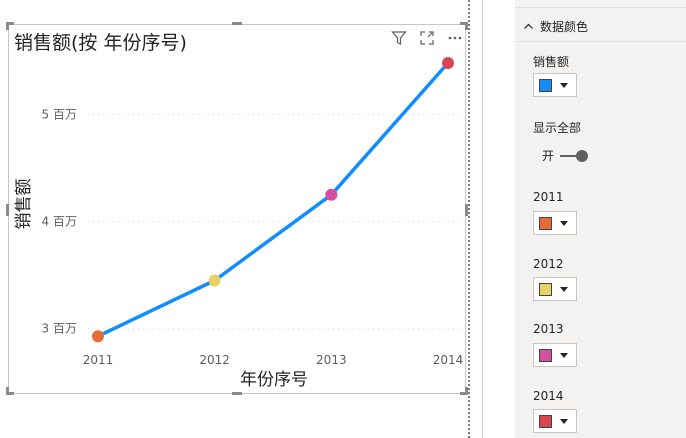 Image resolution: width=686 pixels, height=438 pixels. I want to click on section-title: 数据颜色, so click(564, 27).